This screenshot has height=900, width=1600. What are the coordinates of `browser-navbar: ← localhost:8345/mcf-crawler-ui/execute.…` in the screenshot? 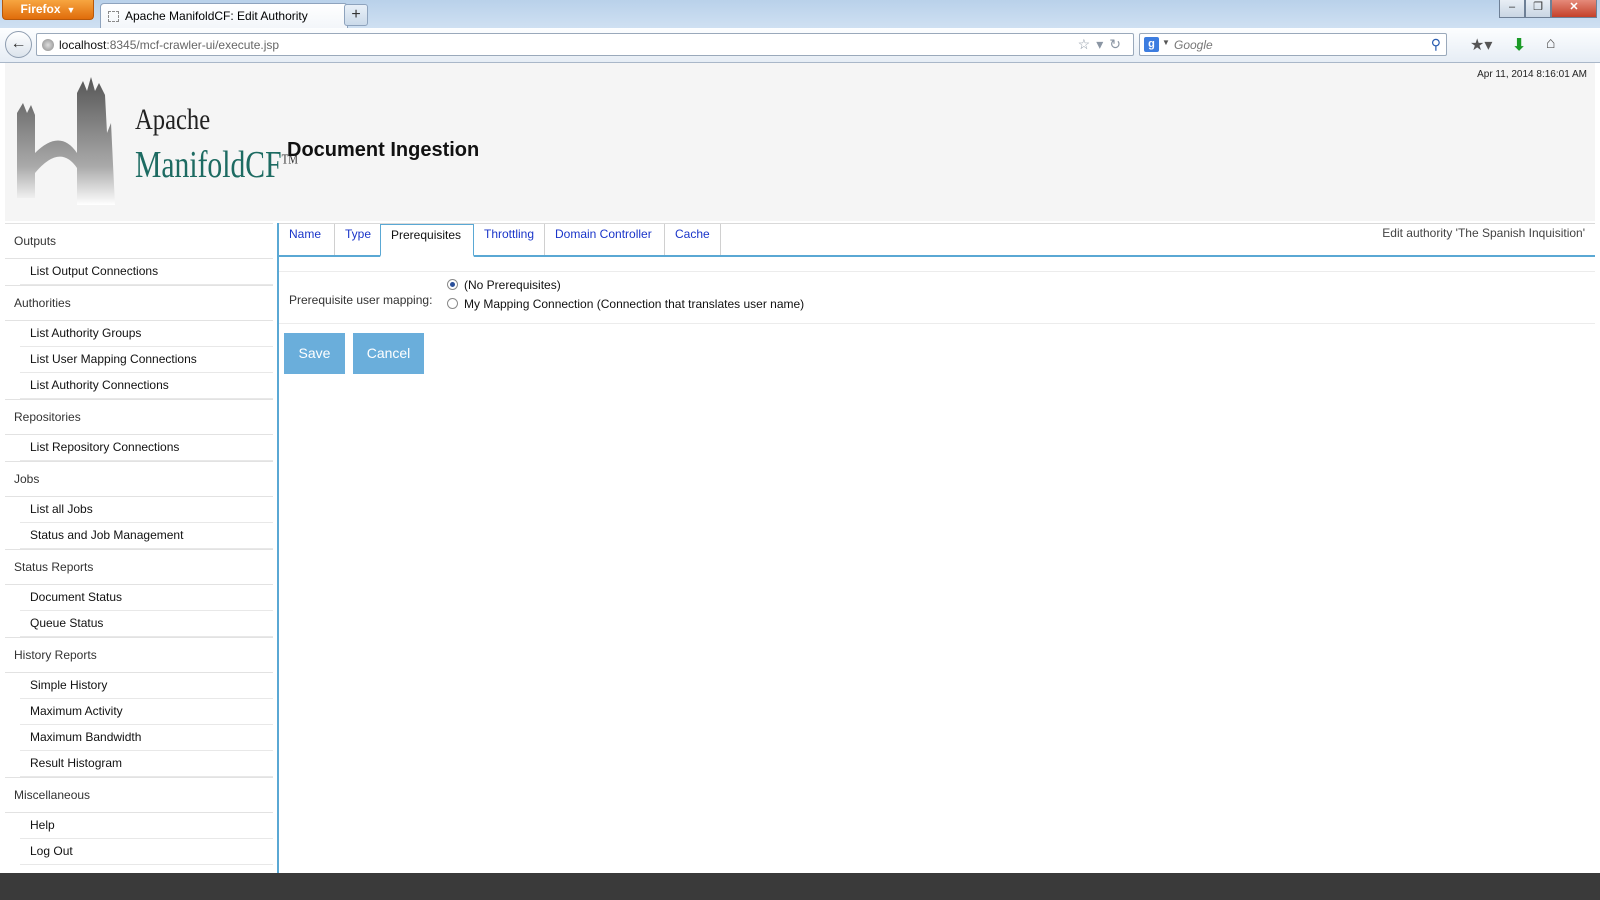 It's located at (800, 45).